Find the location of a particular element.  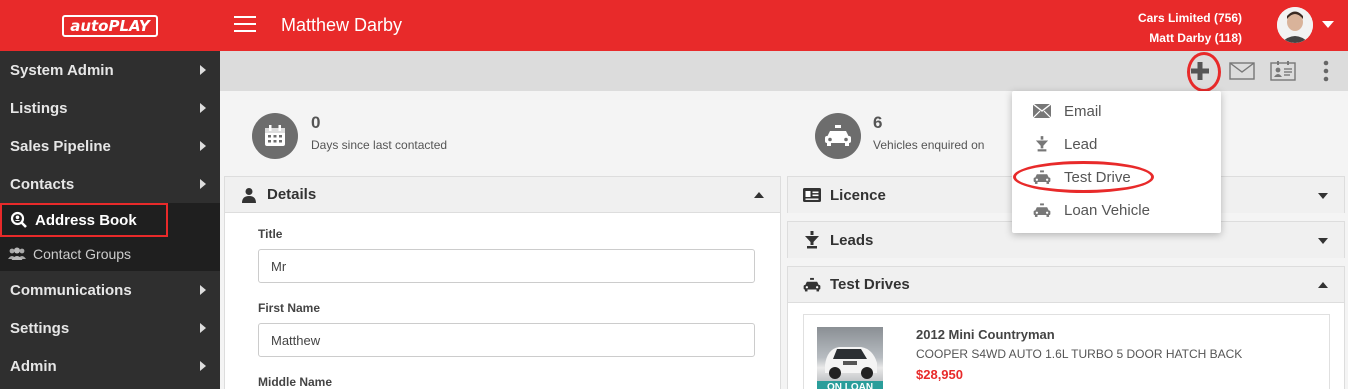

panel-title: Test Drives is located at coordinates (870, 284).